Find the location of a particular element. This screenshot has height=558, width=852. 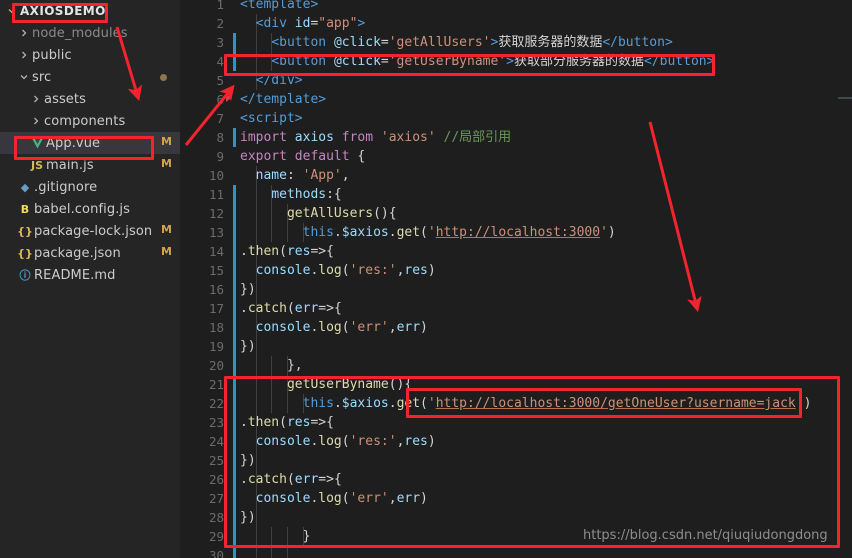

code-line: 24 console.log('res:',res) is located at coordinates (516, 441).